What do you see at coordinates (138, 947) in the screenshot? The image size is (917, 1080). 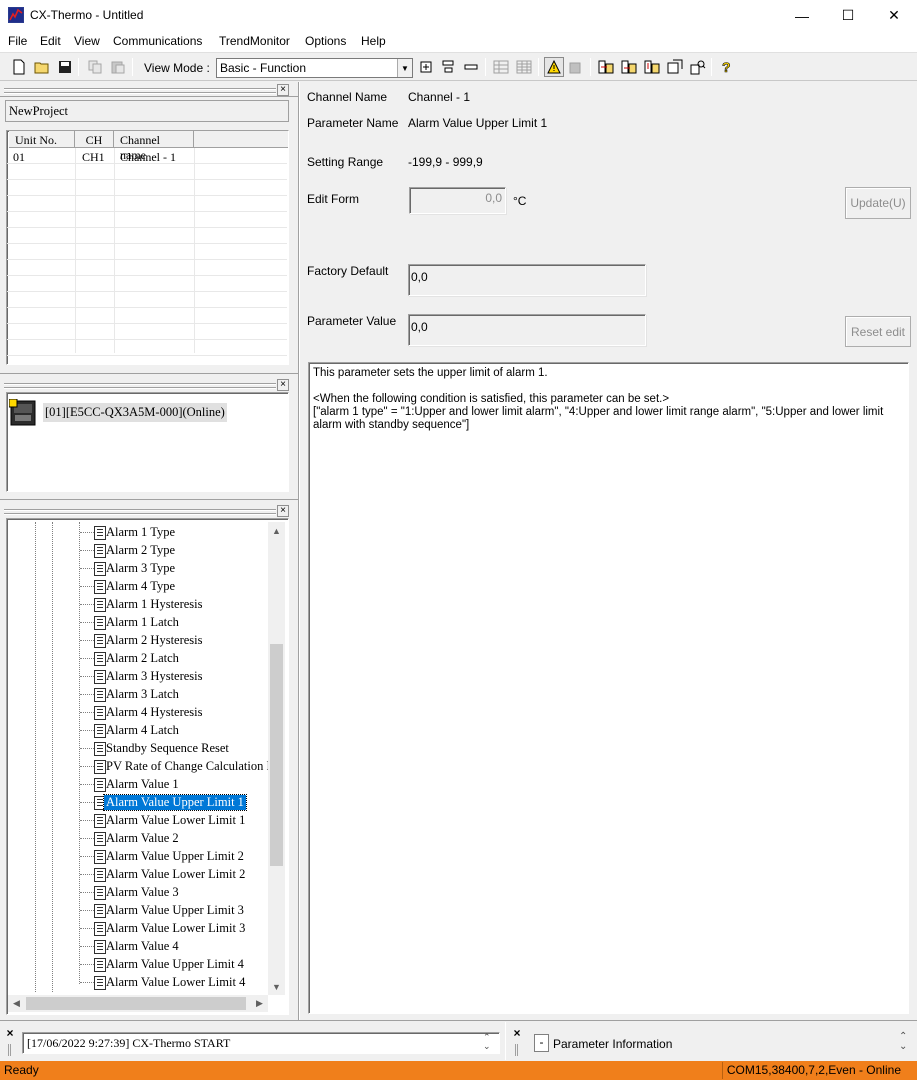 I see `tree-item: Alarm Value 4` at bounding box center [138, 947].